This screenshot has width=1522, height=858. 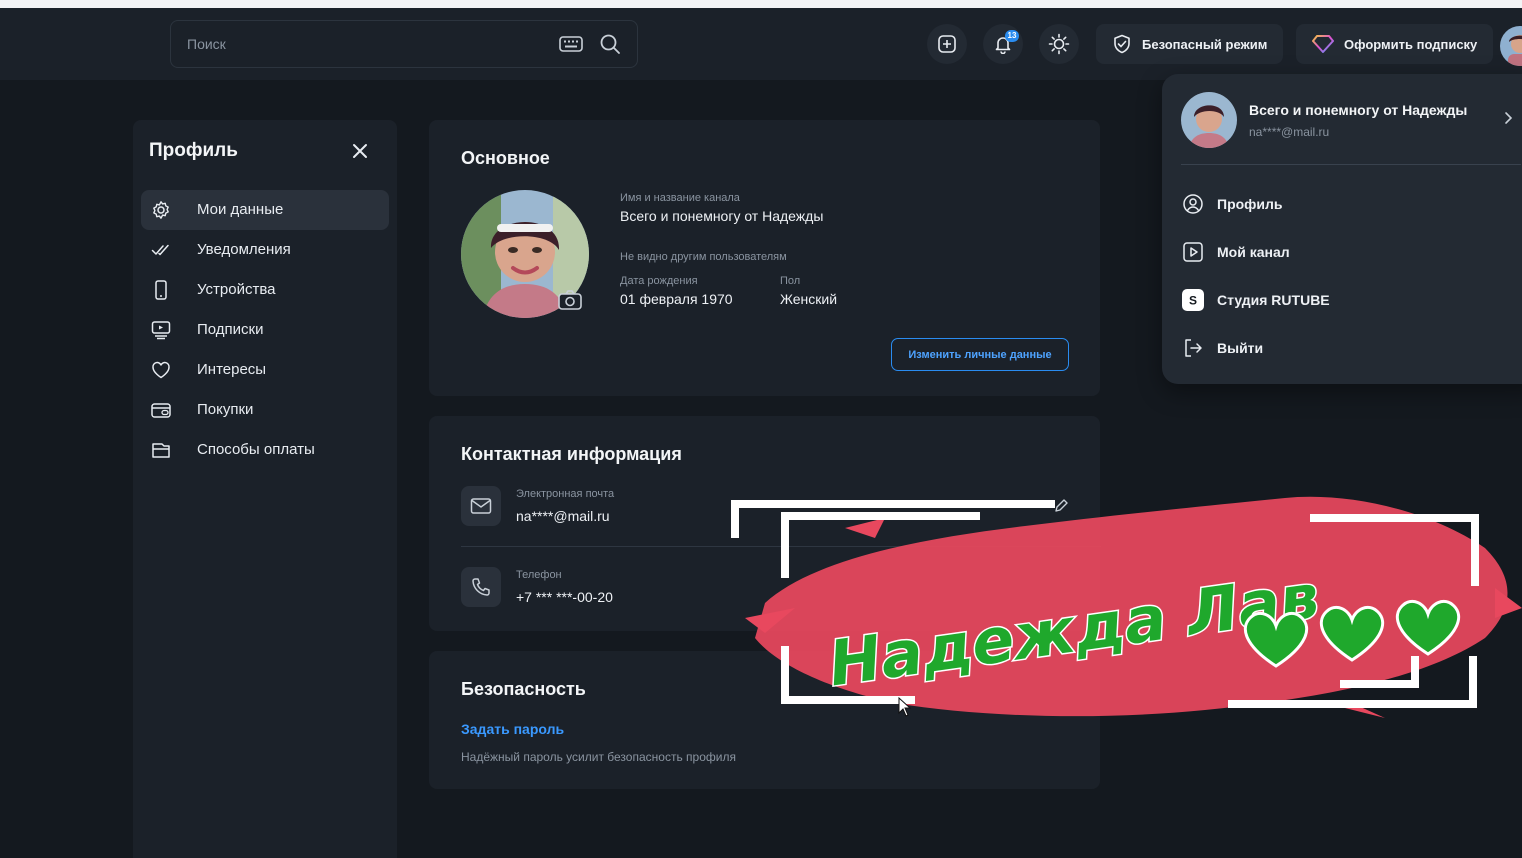 I want to click on chevron-right-icon, so click(x=1508, y=118).